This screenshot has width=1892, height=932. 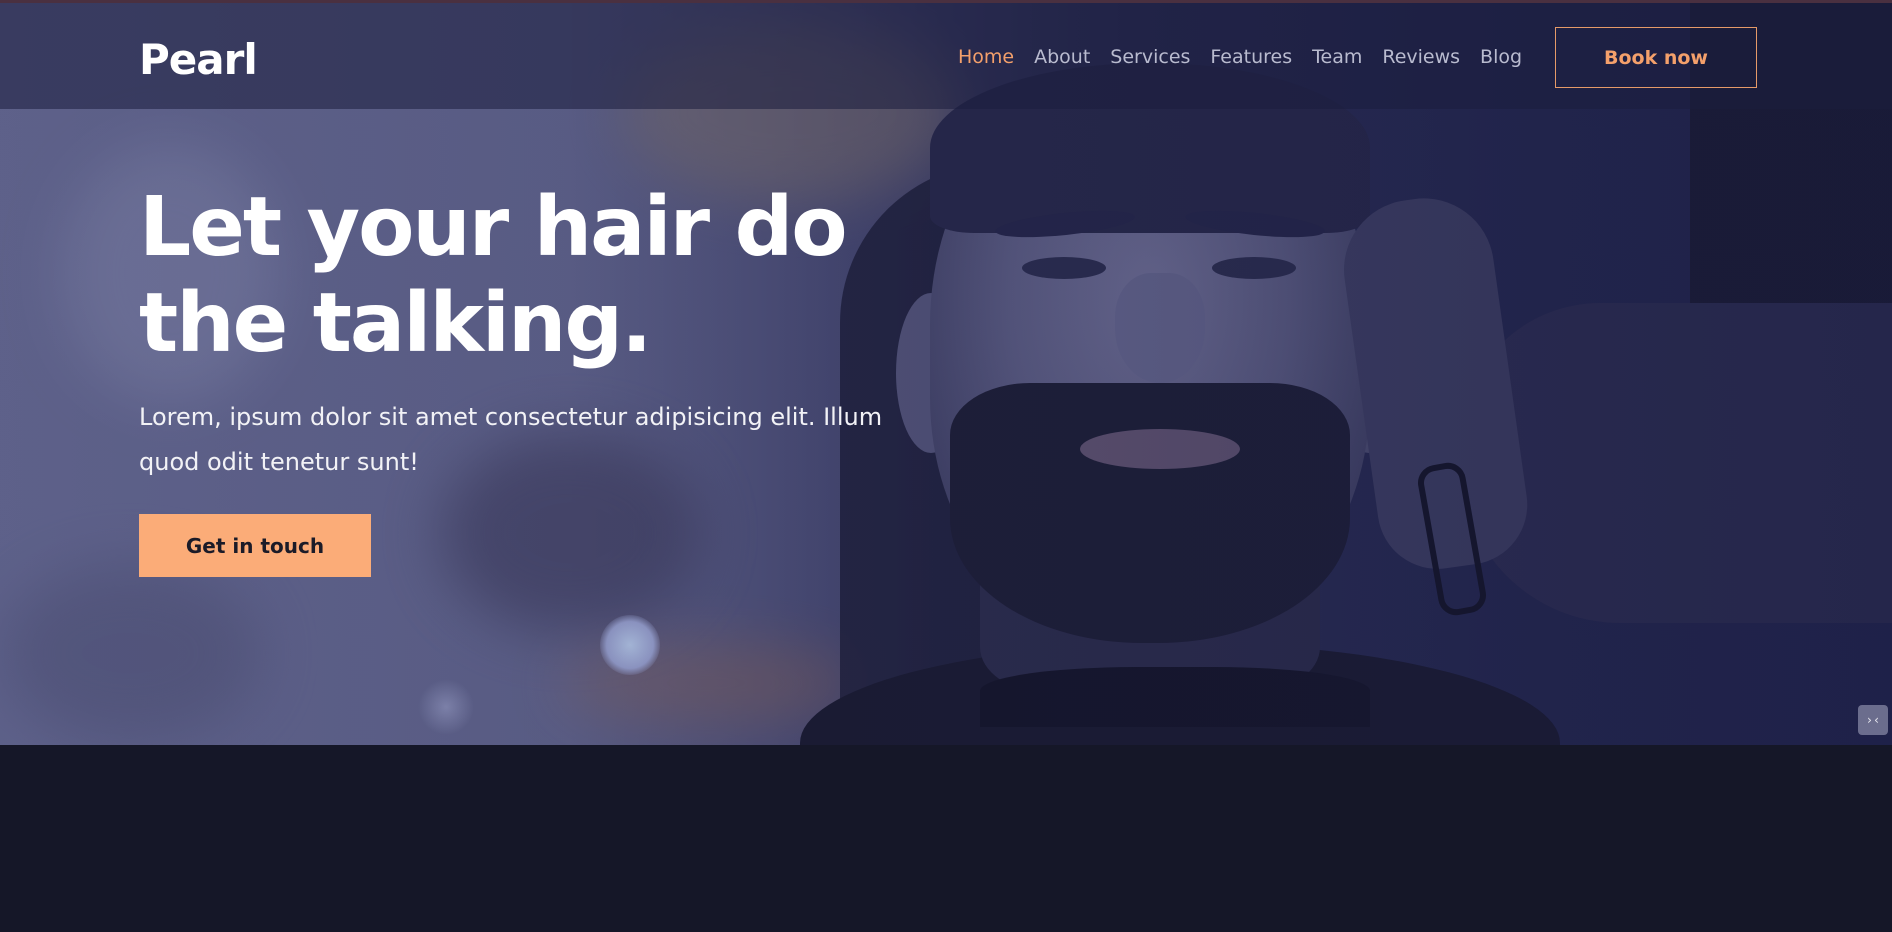 I want to click on nav-link-reviews: Reviews, so click(x=1421, y=57).